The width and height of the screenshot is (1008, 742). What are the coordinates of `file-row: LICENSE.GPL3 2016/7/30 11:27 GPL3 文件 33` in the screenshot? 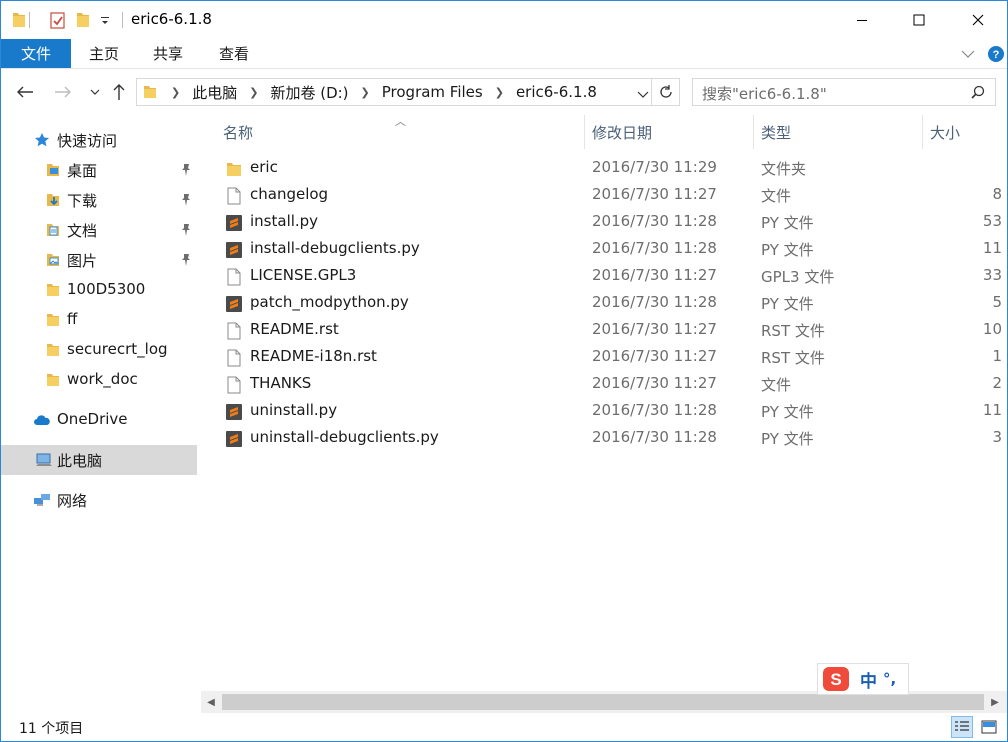 It's located at (614, 276).